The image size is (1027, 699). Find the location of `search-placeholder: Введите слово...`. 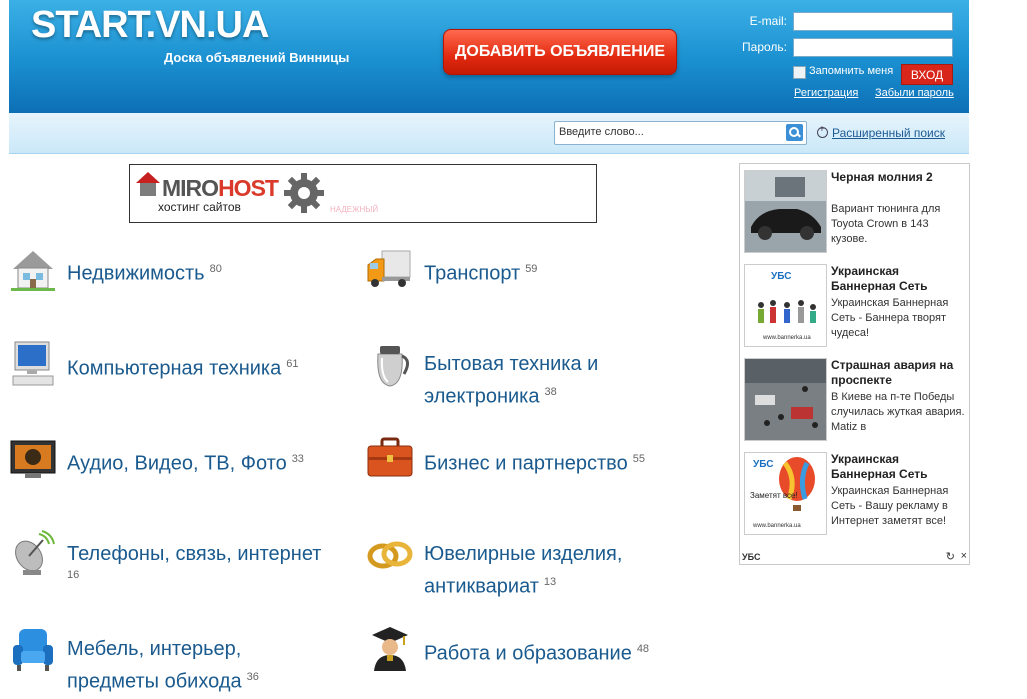

search-placeholder: Введите слово... is located at coordinates (601, 132).